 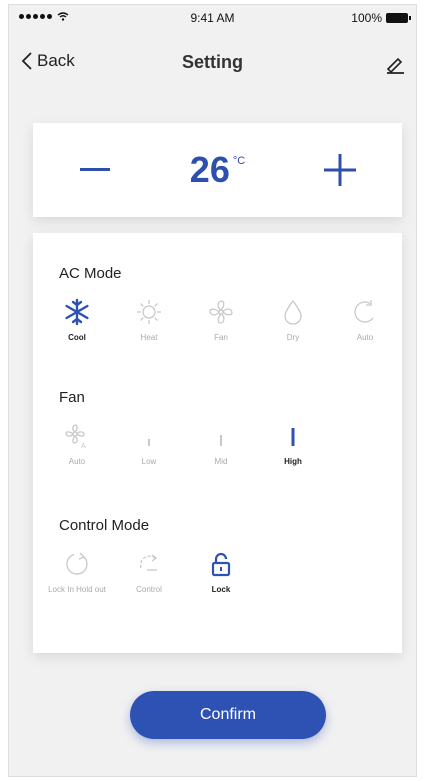 What do you see at coordinates (77, 312) in the screenshot?
I see `snowflake-icon` at bounding box center [77, 312].